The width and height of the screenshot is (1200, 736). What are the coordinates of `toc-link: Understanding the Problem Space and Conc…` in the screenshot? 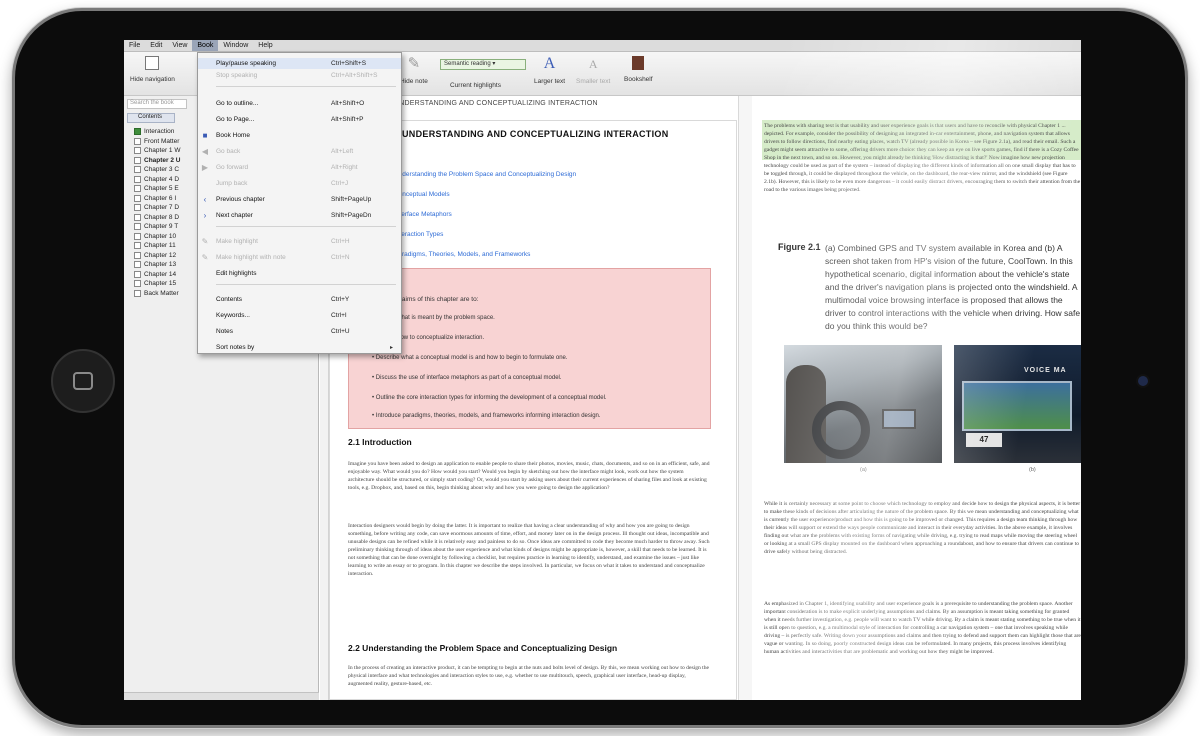 It's located at (485, 174).